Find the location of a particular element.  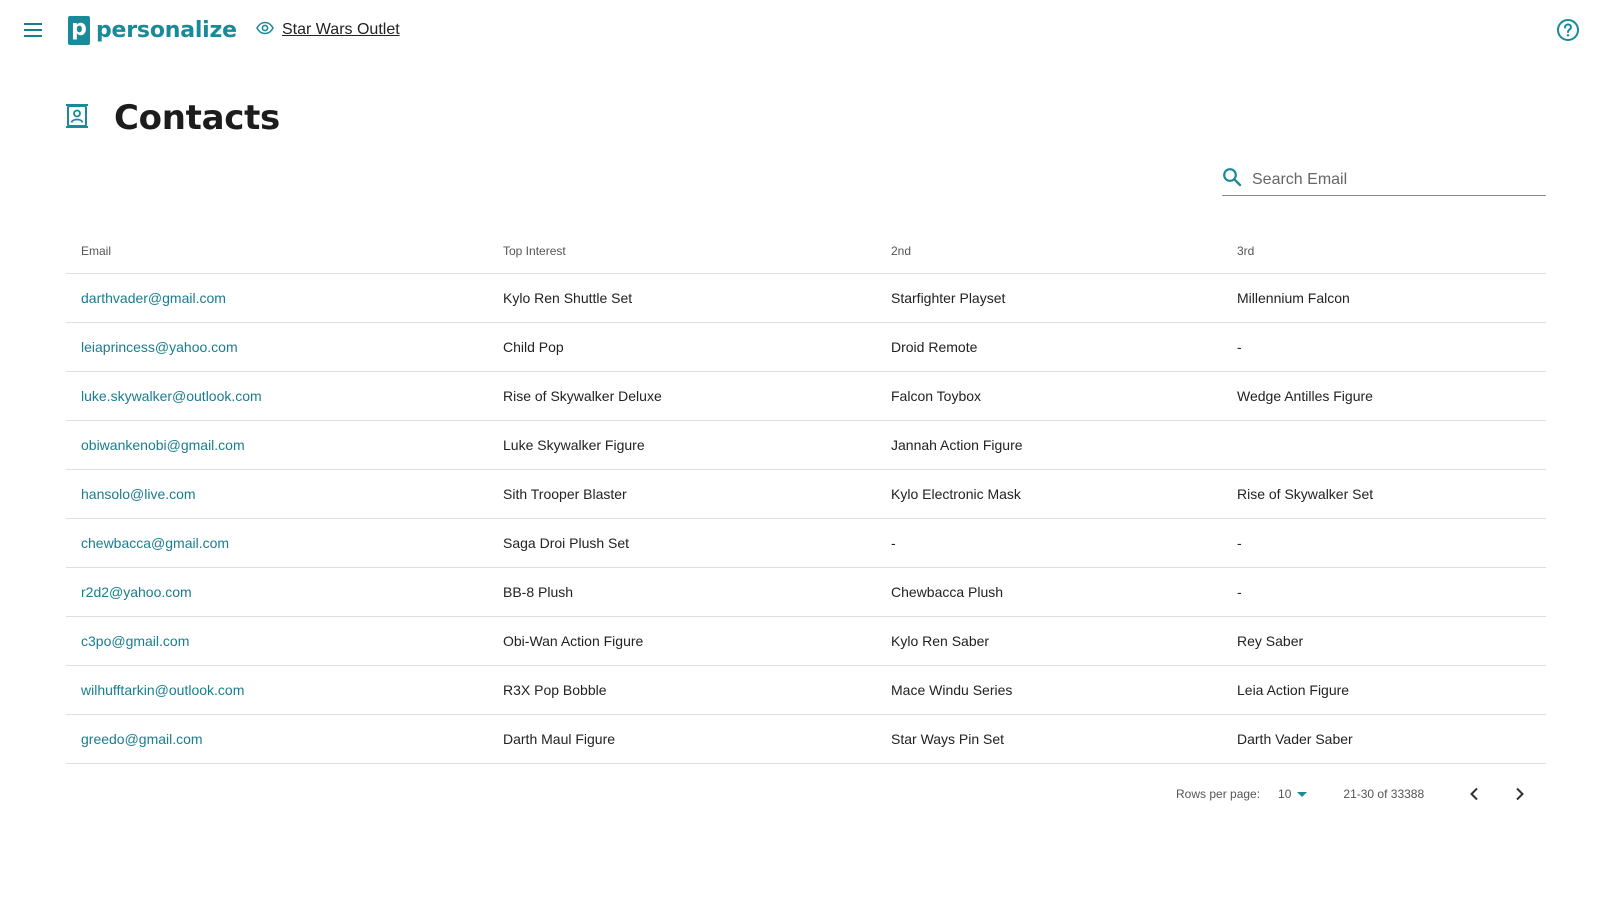

cell-top-interest: Obi-Wan Action Figure is located at coordinates (573, 641).